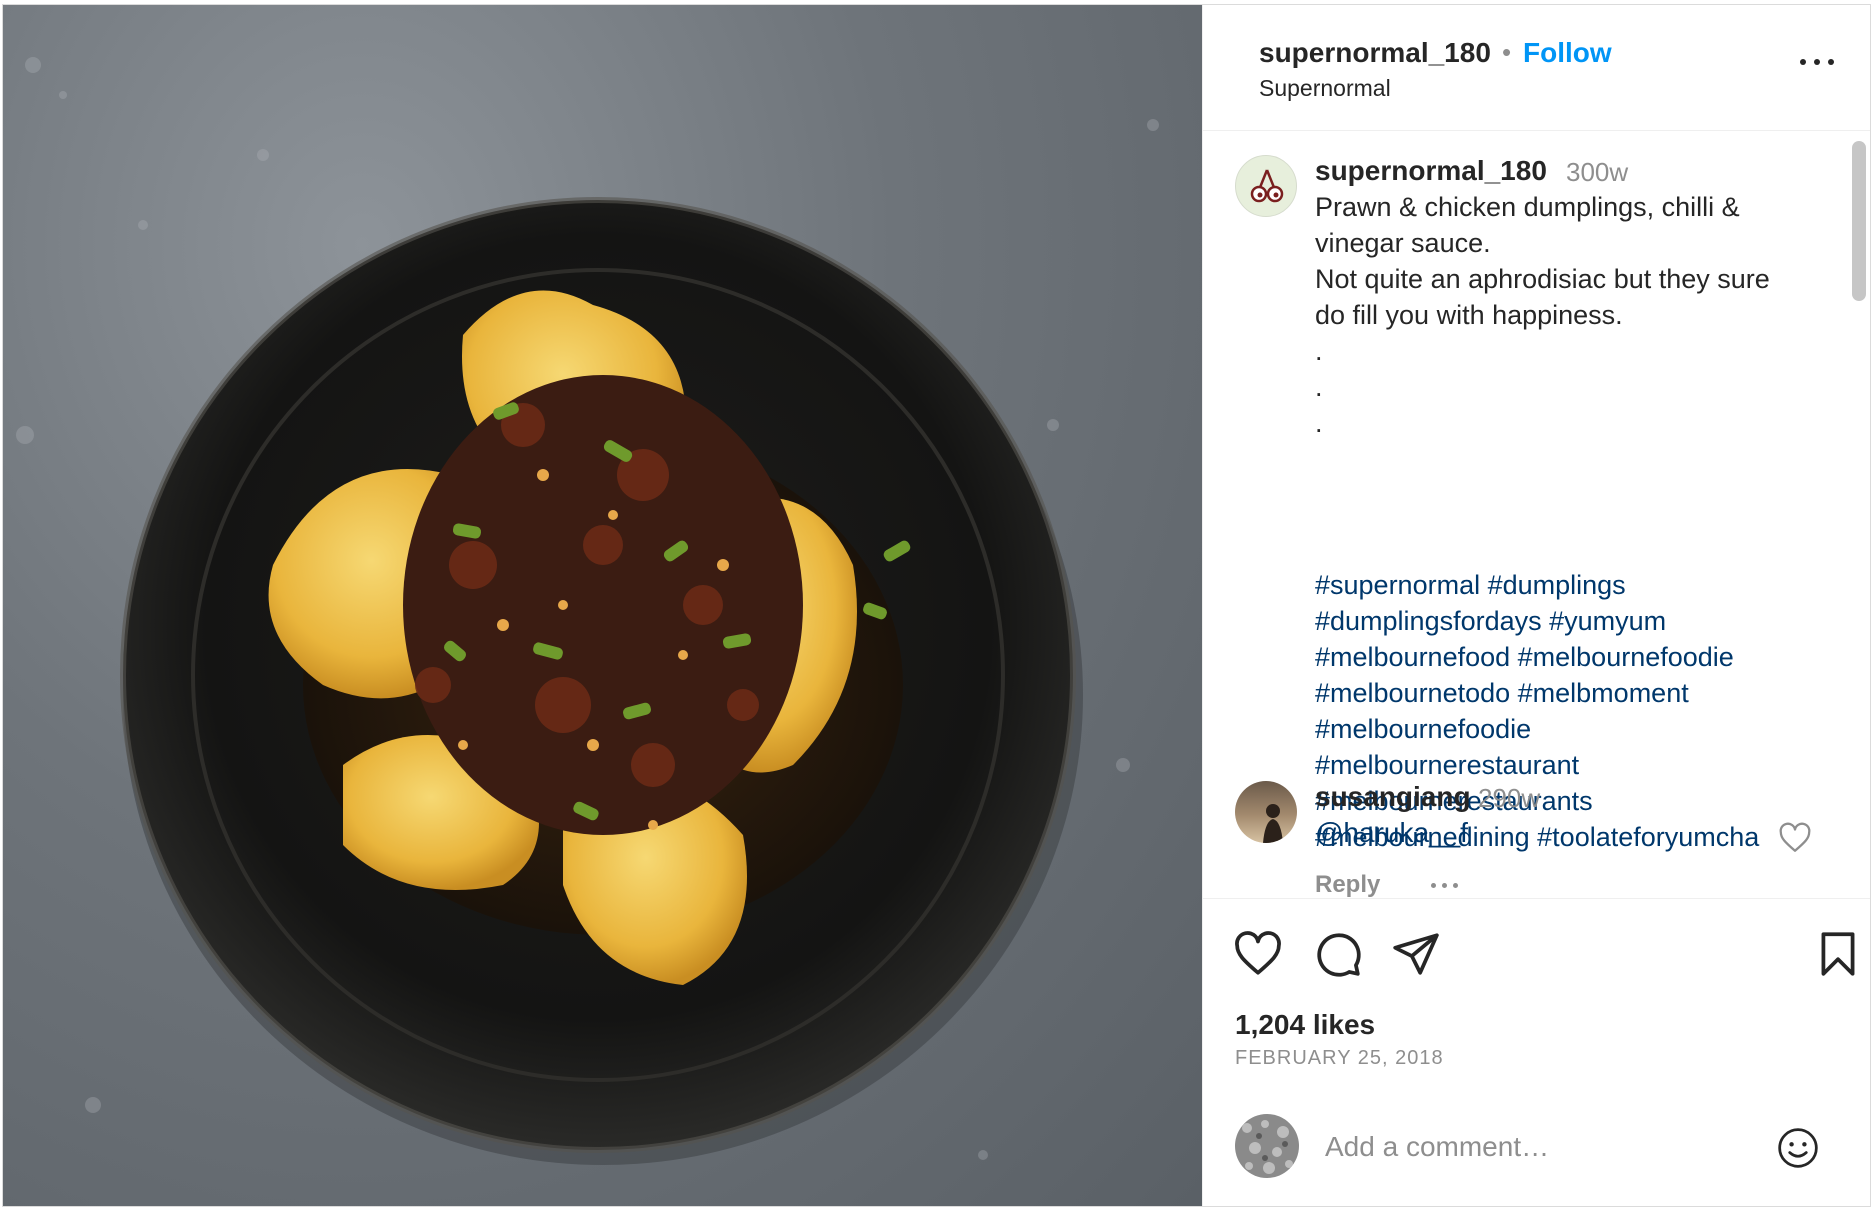  Describe the element at coordinates (1393, 797) in the screenshot. I see `comment-username: susangiang` at that location.